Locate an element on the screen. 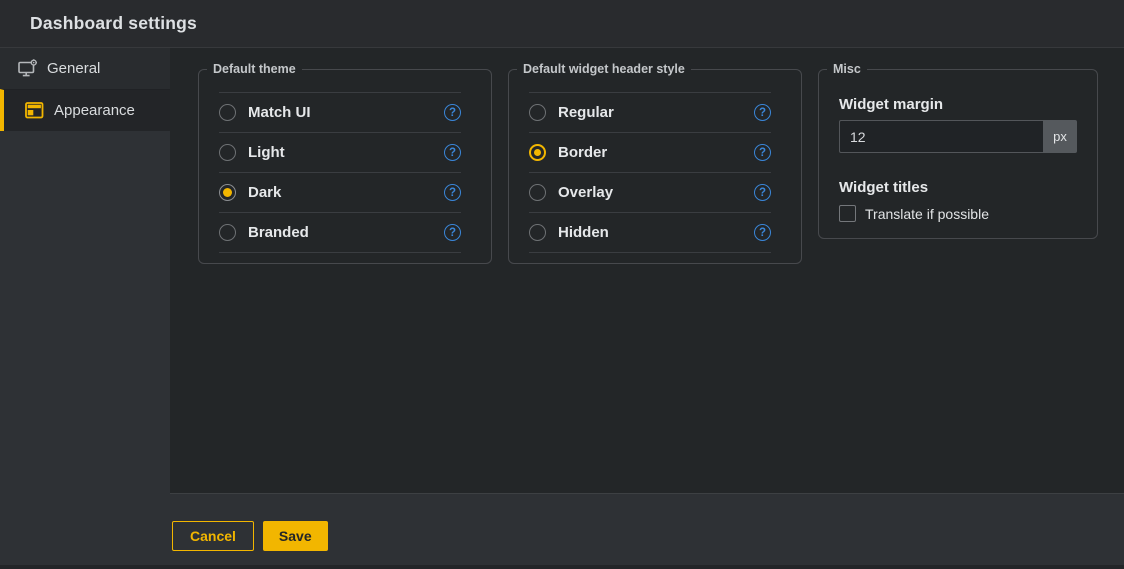 Image resolution: width=1124 pixels, height=569 pixels. widget-margin-input-group: px is located at coordinates (958, 136).